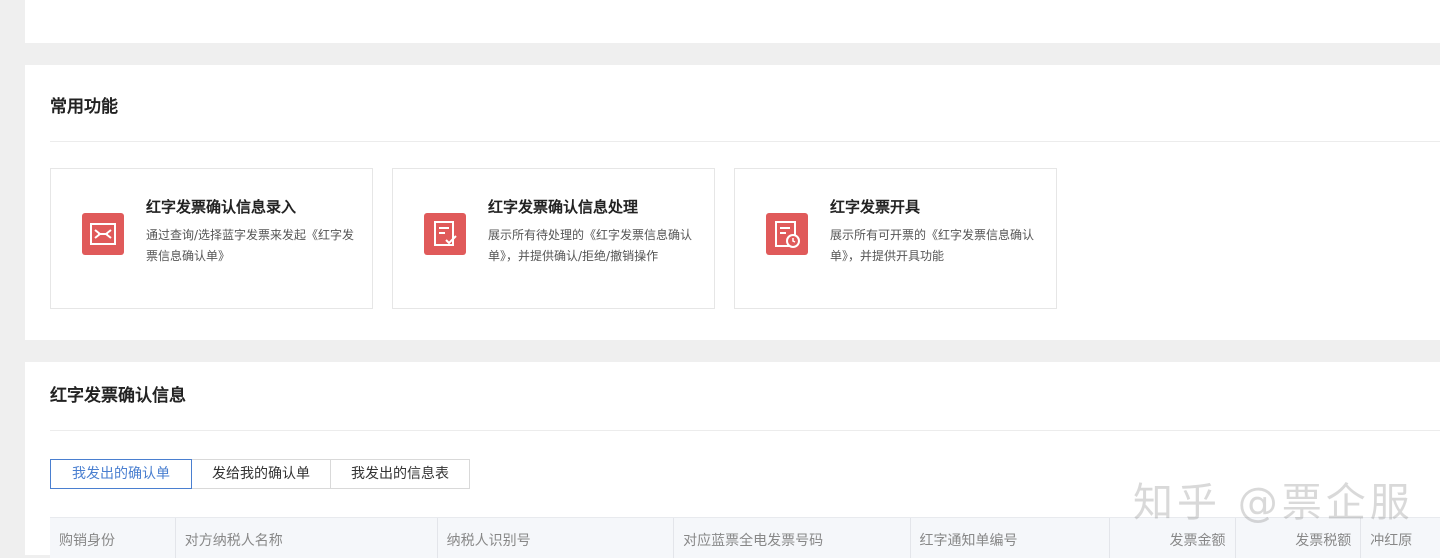 The image size is (1440, 558). I want to click on tab-my-sent-confirmations: 我发出的确认单, so click(121, 474).